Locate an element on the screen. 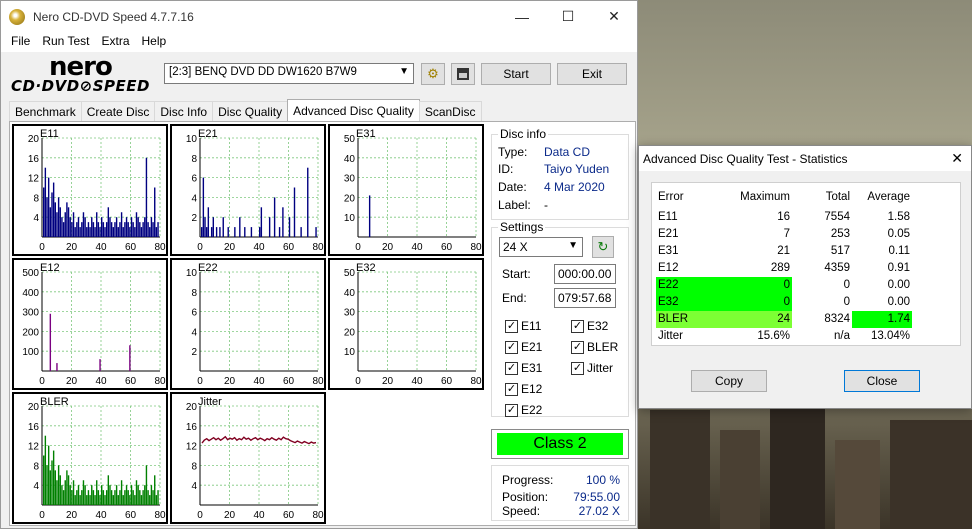 Image resolution: width=972 pixels, height=529 pixels. drive-select: [2:3] BENQ DVD DD DW1620 B7W9 ▼ is located at coordinates (289, 73).